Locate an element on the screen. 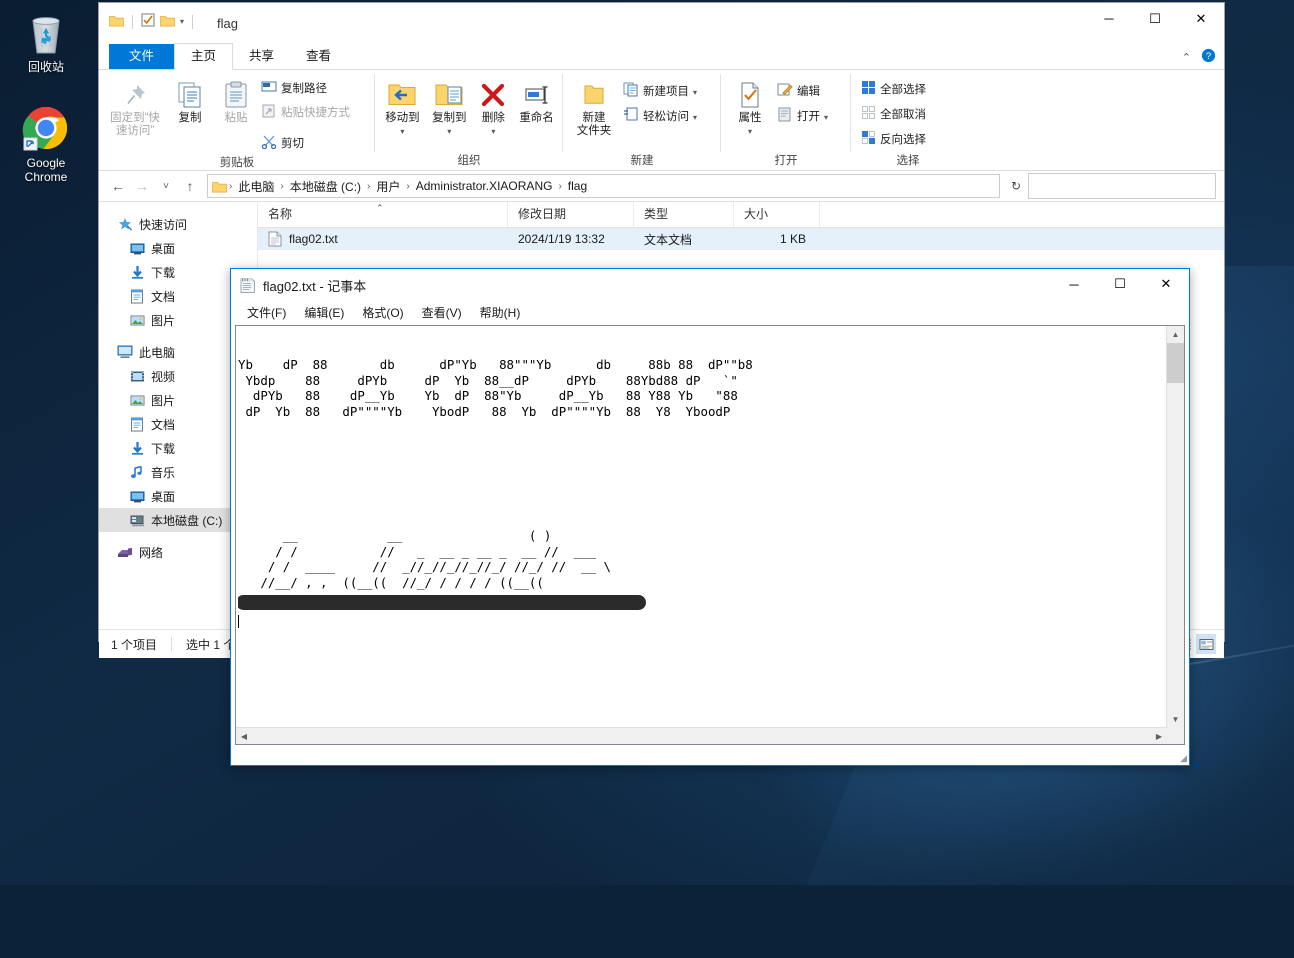 The height and width of the screenshot is (958, 1294). notepad-window-controls: ─ ☐ ✕ is located at coordinates (1120, 284).